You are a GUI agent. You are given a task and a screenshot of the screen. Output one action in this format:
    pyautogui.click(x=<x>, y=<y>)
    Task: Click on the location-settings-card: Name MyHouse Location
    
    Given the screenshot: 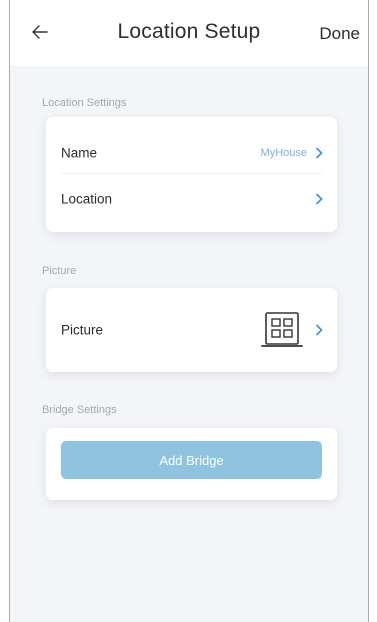 What is the action you would take?
    pyautogui.click(x=191, y=174)
    